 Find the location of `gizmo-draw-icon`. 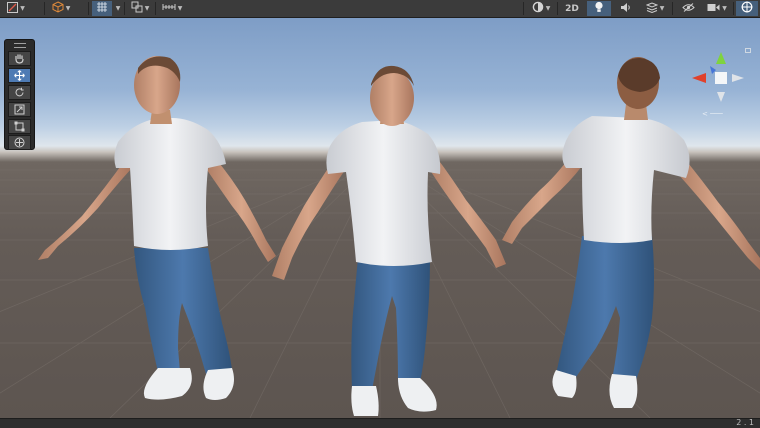

gizmo-draw-icon is located at coordinates (13, 8).